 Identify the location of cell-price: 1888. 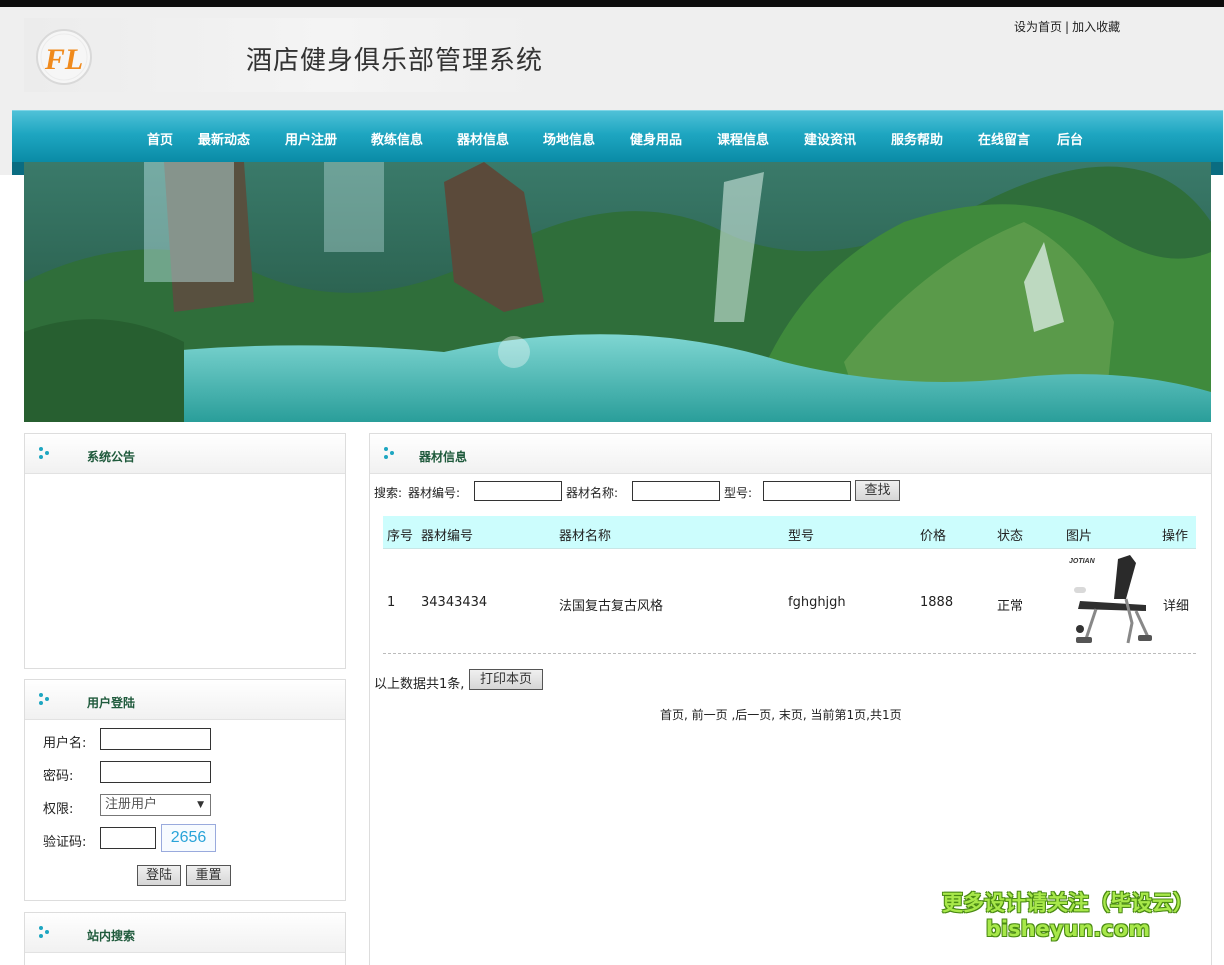
(937, 602).